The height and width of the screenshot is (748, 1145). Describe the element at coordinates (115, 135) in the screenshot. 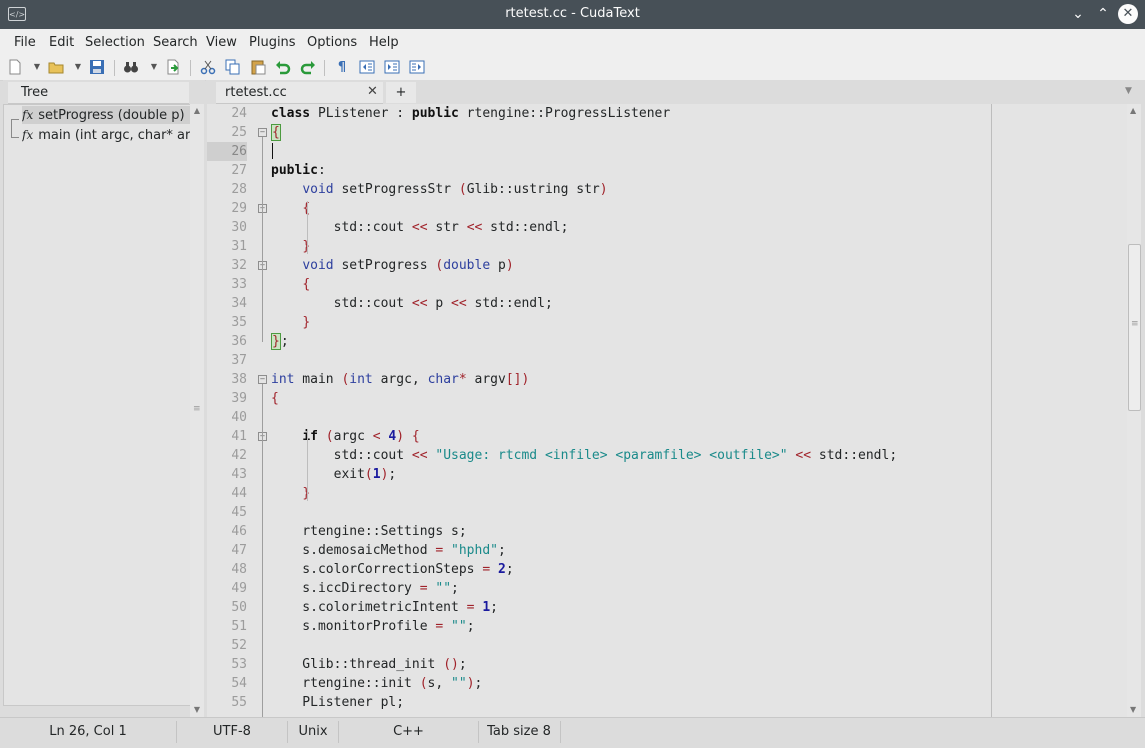

I see `tree-item-label: main (int argc, char* argv` at that location.